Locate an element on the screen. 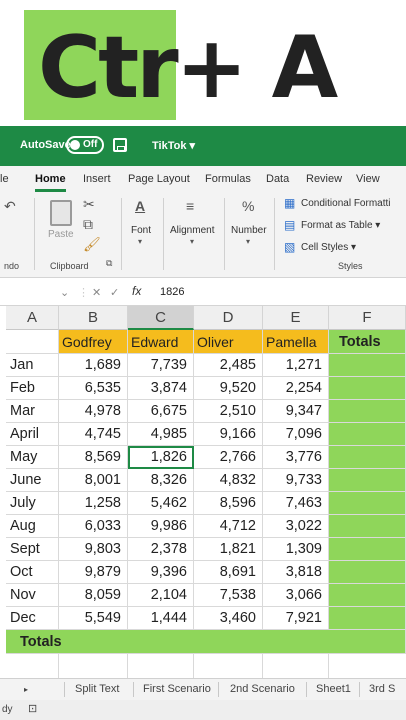 The width and height of the screenshot is (406, 720). value-cell: 3,776 is located at coordinates (296, 457).